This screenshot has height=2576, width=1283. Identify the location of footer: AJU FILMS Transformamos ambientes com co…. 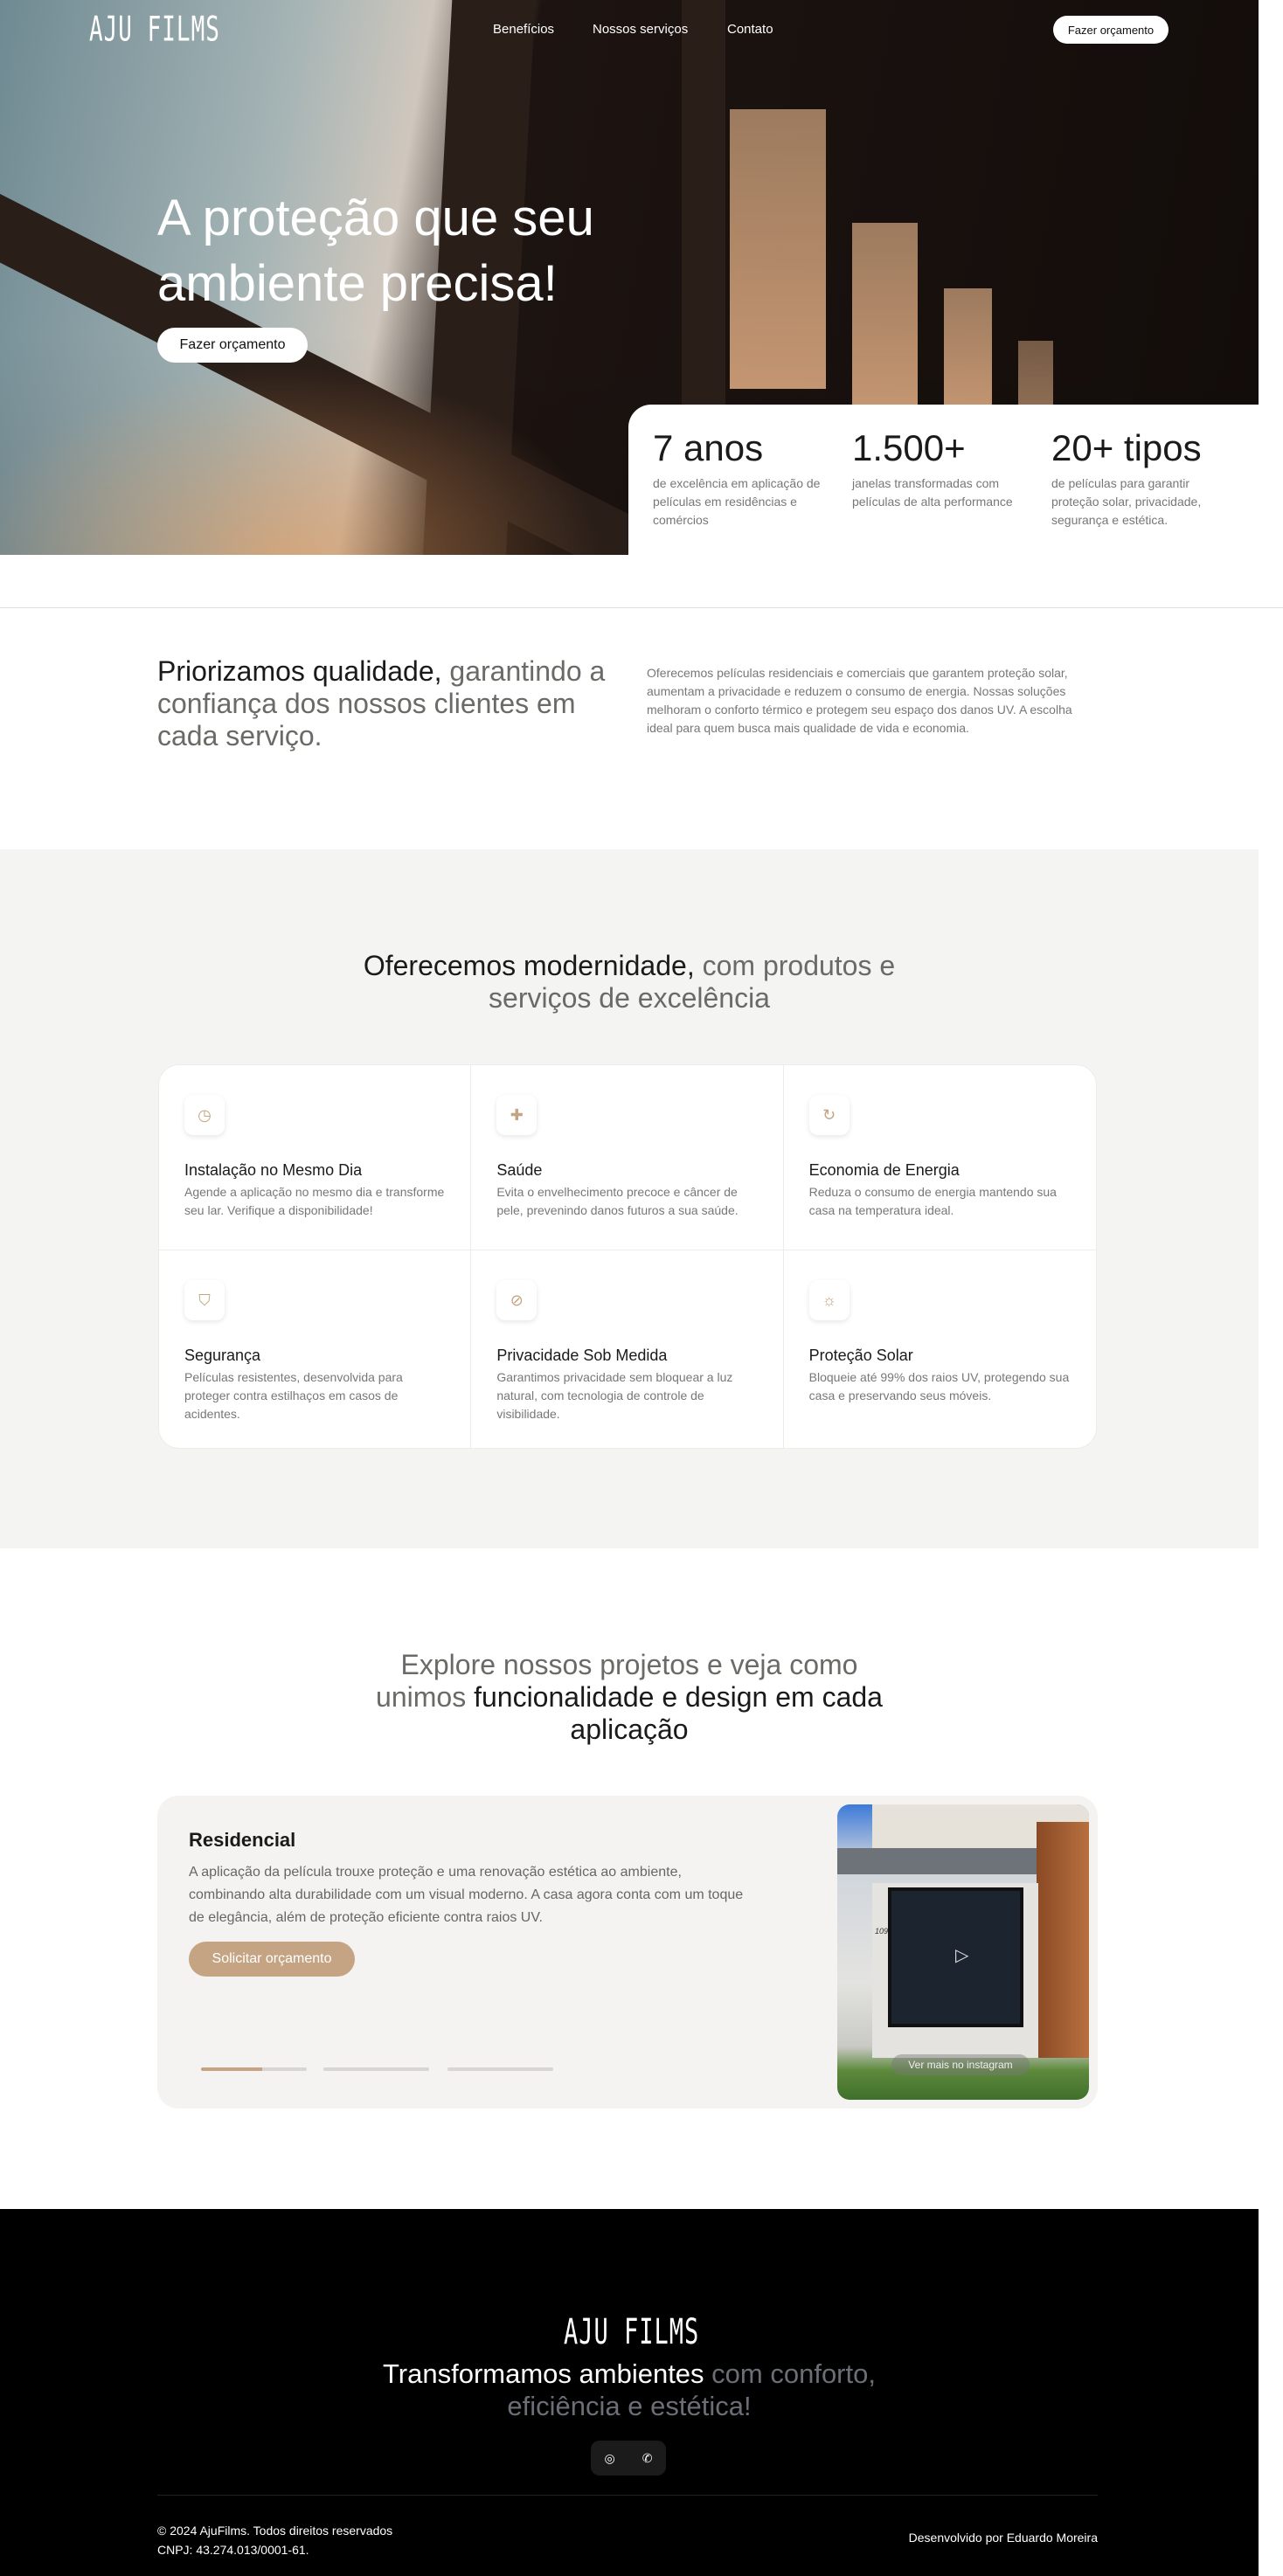
(630, 2392).